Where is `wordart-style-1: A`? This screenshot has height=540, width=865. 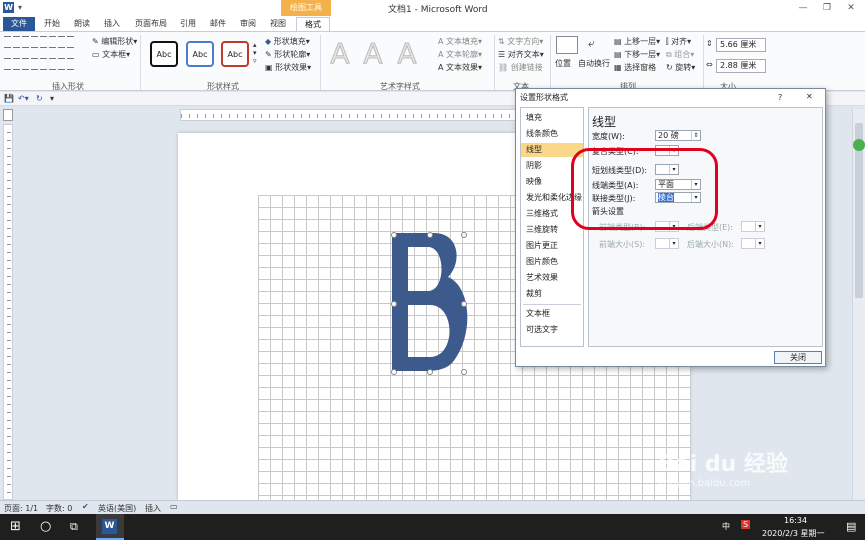
wordart-style-1: A is located at coordinates (340, 53).